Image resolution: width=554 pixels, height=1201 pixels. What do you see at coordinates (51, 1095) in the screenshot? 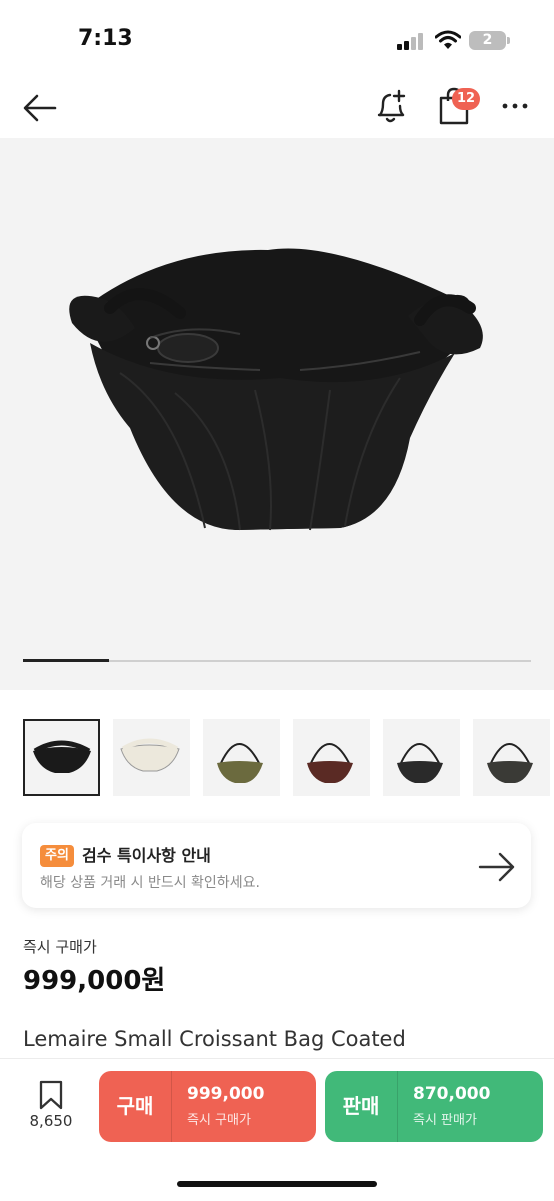
I see `bookmark-icon` at bounding box center [51, 1095].